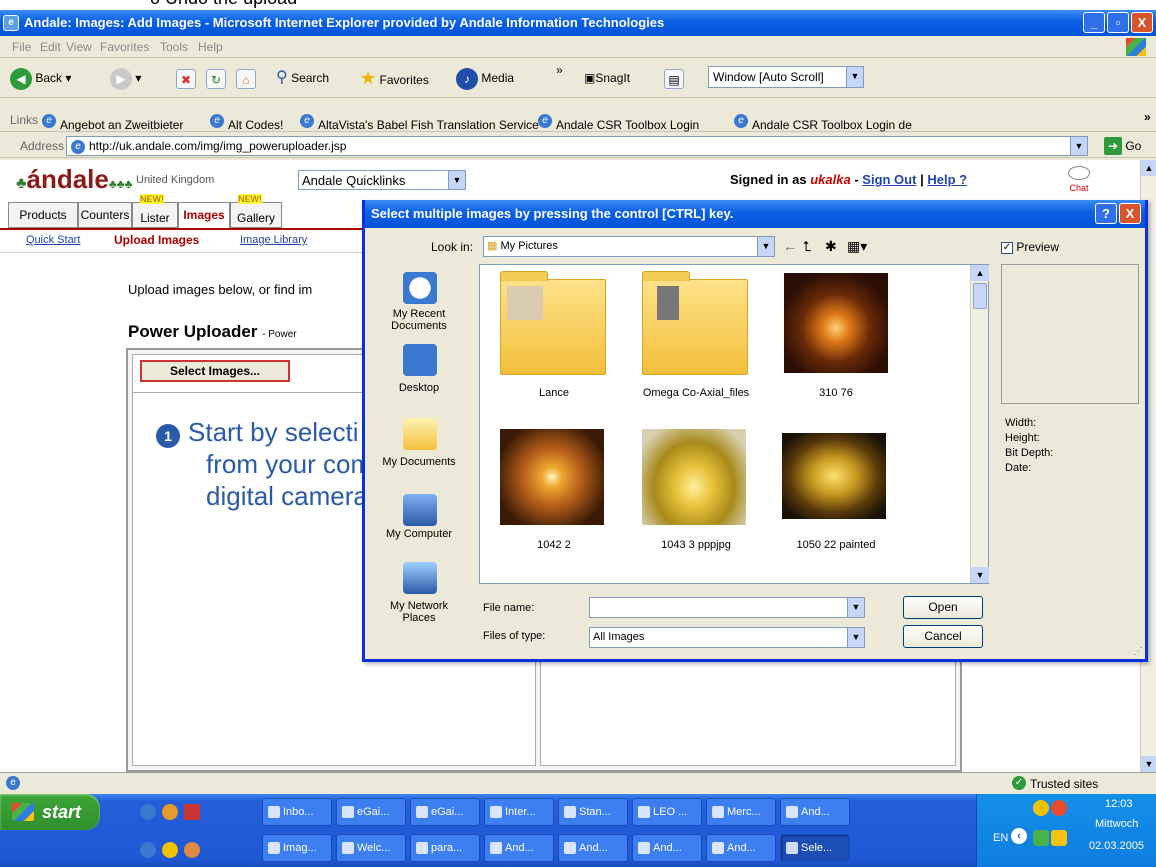  What do you see at coordinates (1106, 213) in the screenshot?
I see `dialog-help-button: ?` at bounding box center [1106, 213].